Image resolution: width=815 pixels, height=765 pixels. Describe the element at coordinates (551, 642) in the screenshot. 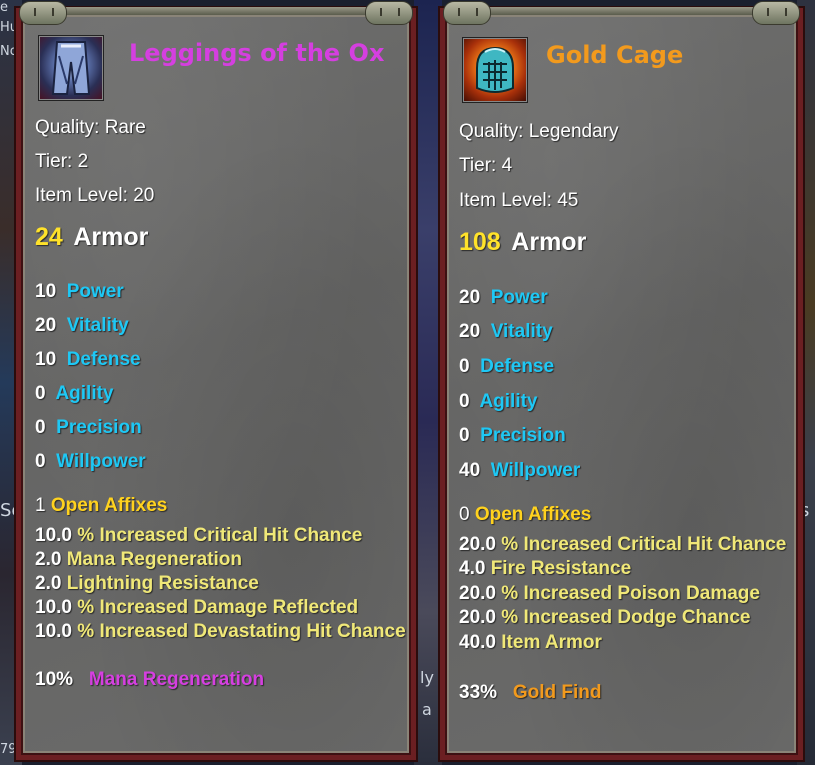

I see `affix-text: Item Armor` at that location.